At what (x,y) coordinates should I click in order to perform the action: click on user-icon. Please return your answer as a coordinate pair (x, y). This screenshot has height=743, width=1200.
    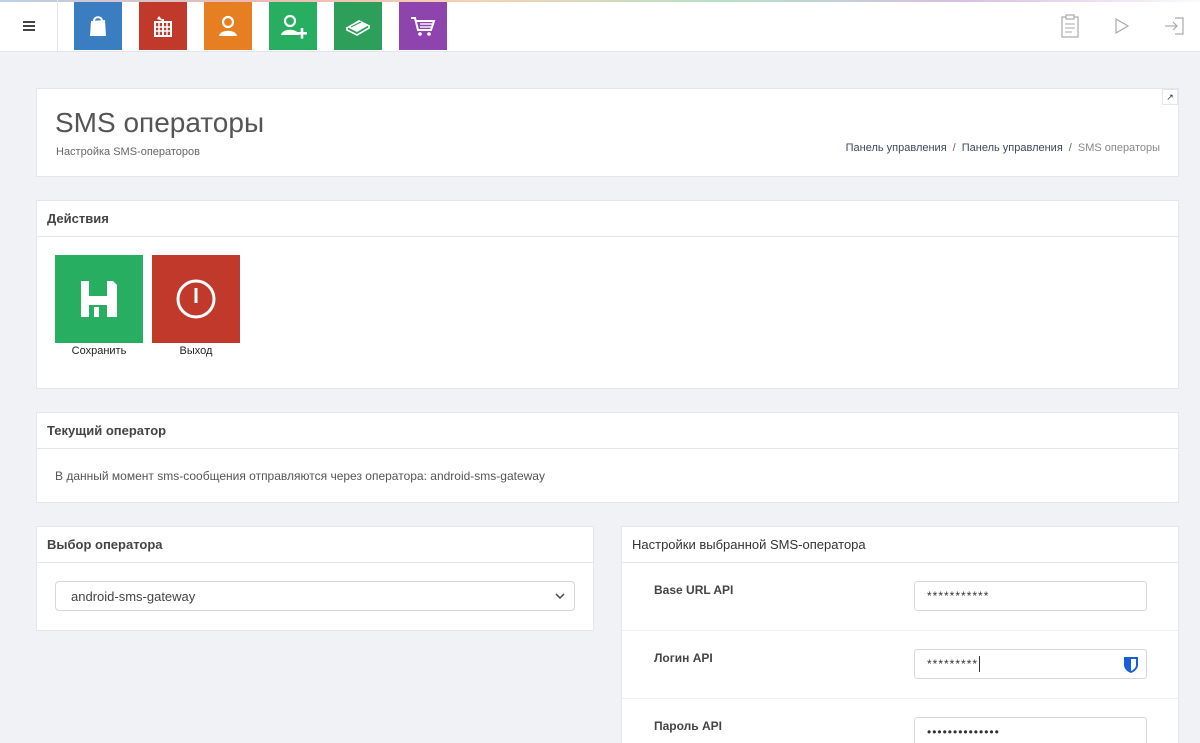
    Looking at the image, I should click on (228, 25).